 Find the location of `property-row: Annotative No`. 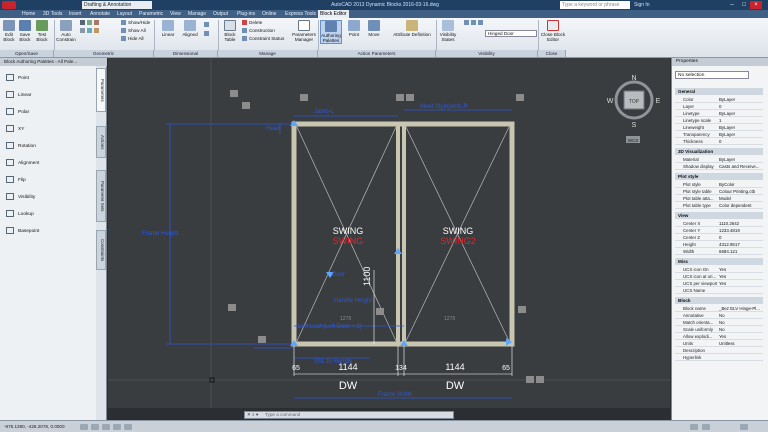

property-row: Annotative No is located at coordinates (719, 315).